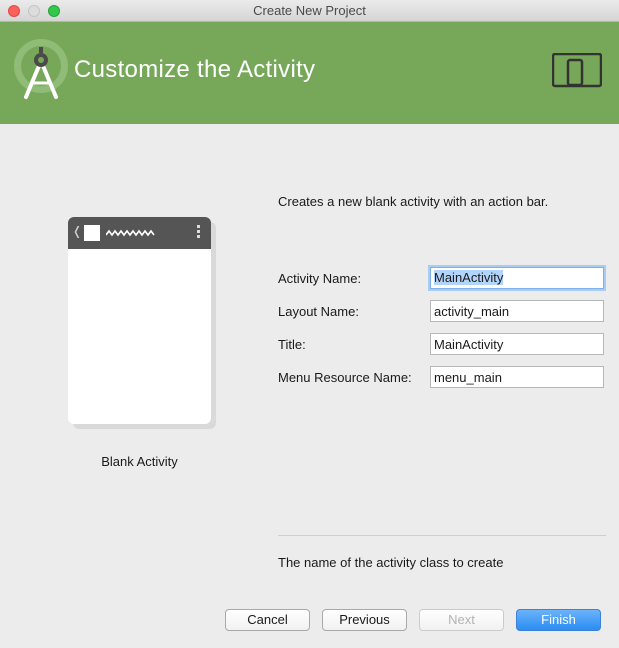 The height and width of the screenshot is (648, 619). Describe the element at coordinates (517, 278) in the screenshot. I see `activity-name-input: MainActivity` at that location.